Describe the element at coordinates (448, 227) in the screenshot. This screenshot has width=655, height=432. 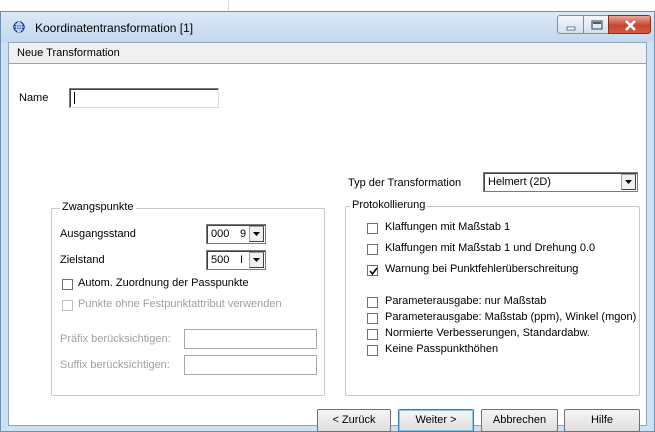
I see `protokoll-label-0: Klaffungen mit Maßstab 1` at that location.